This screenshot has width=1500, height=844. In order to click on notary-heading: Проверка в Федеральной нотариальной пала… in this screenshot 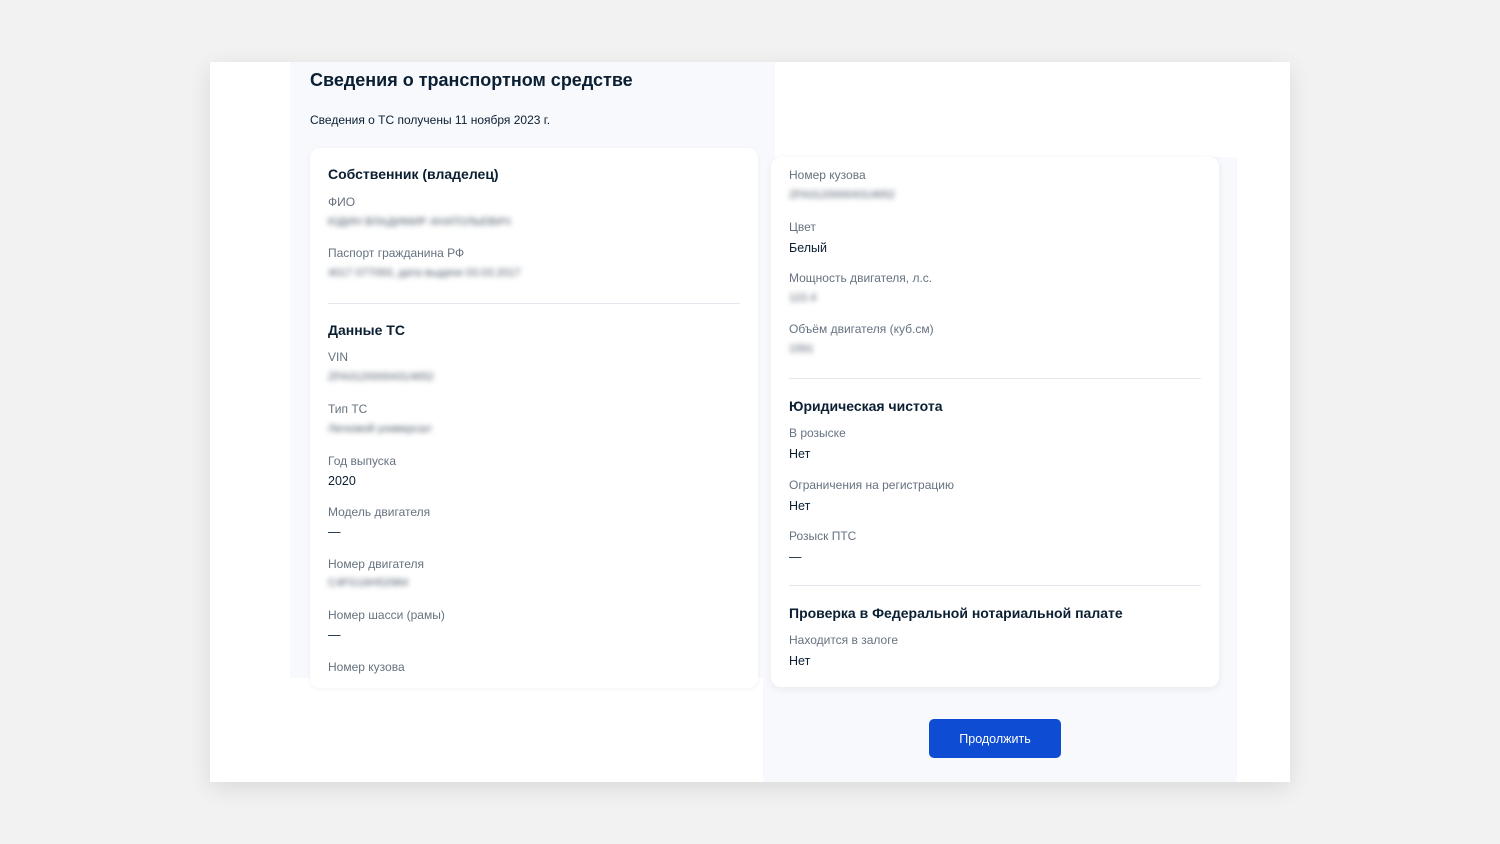, I will do `click(956, 613)`.